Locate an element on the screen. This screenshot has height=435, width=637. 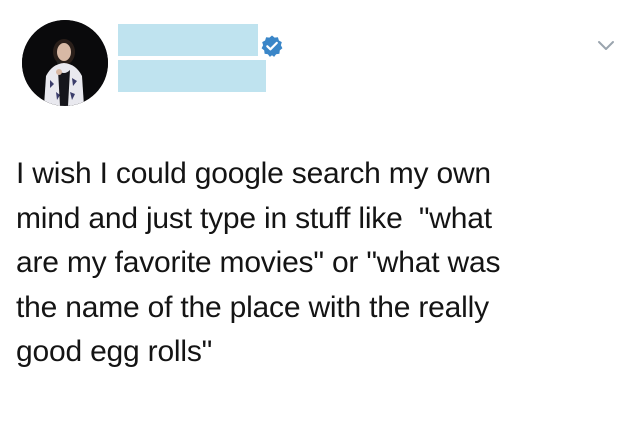
username-redacted is located at coordinates (192, 76).